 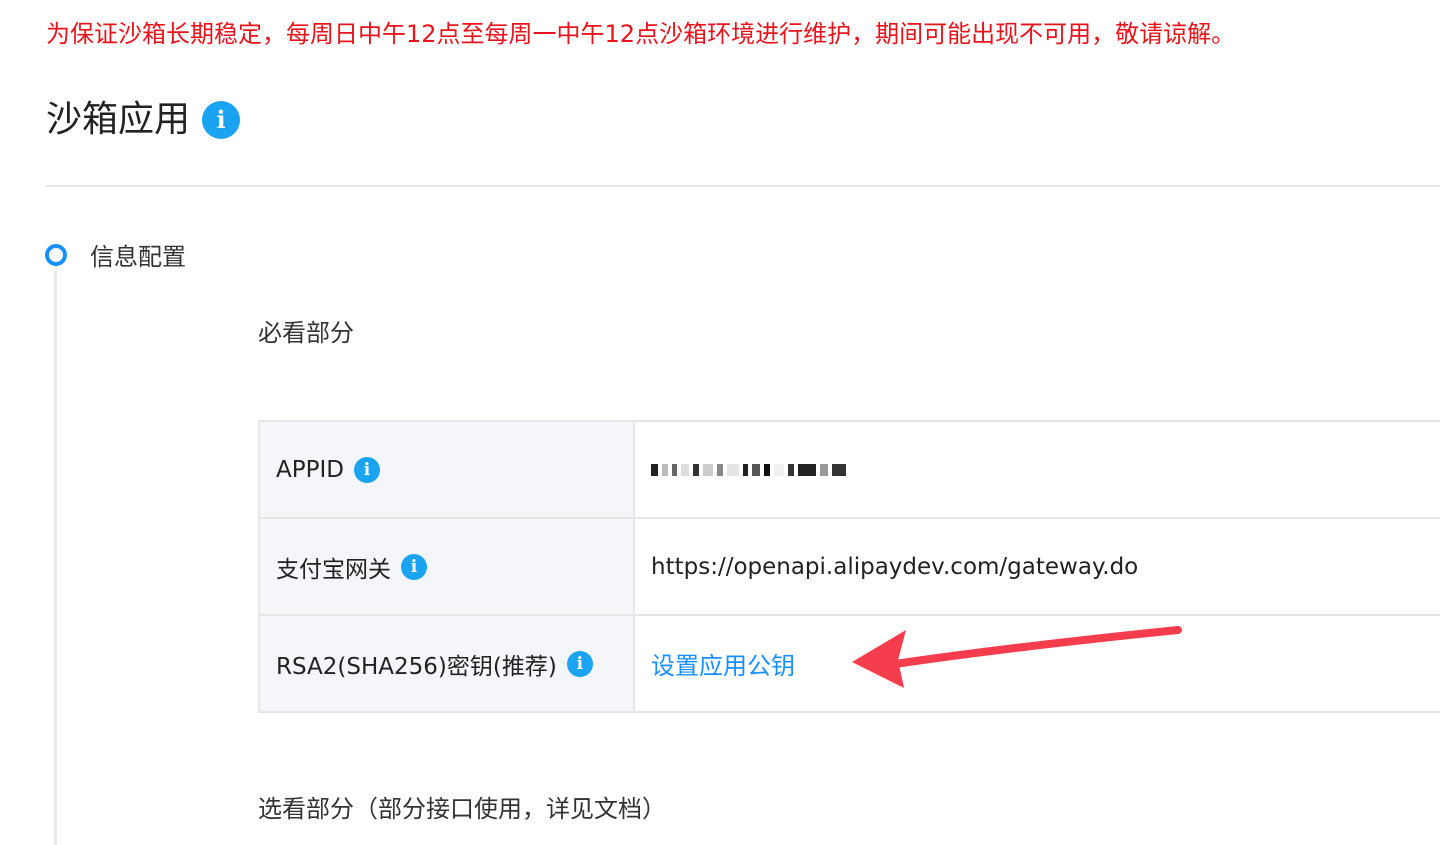 I want to click on appid-value-cell, so click(x=1036, y=469).